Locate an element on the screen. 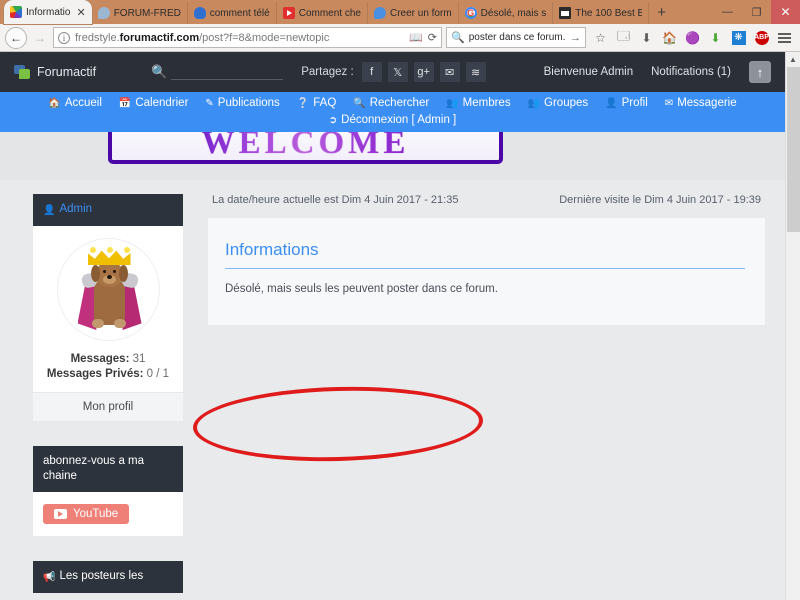  nav-label: Rechercher is located at coordinates (399, 103).